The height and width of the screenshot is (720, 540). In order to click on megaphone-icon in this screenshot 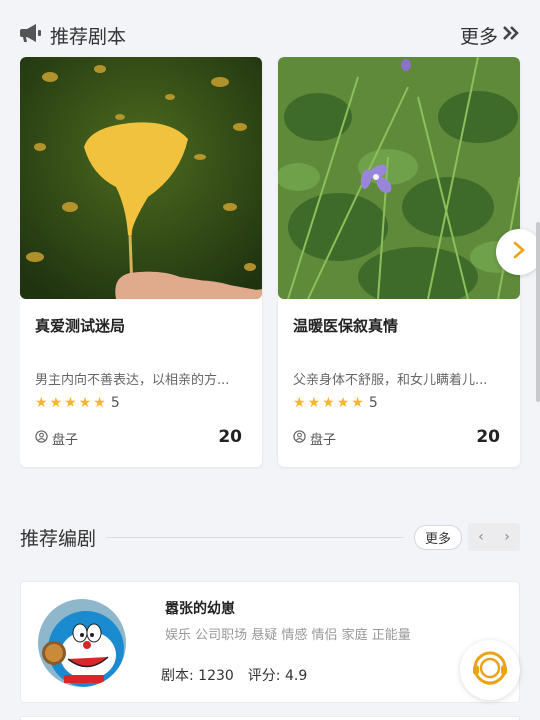, I will do `click(32, 35)`.